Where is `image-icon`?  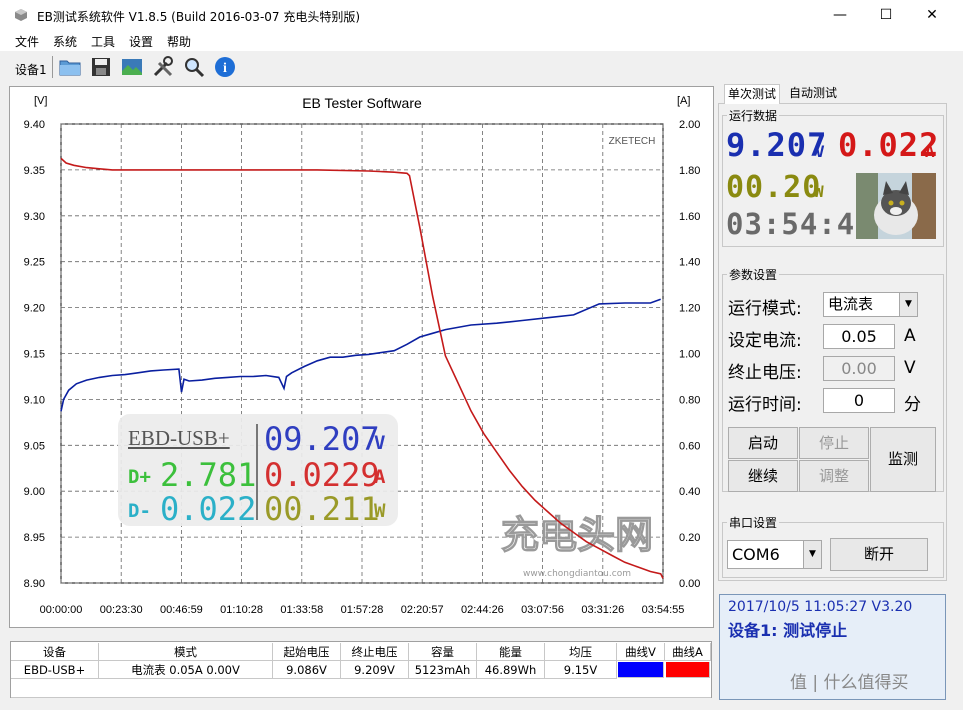 image-icon is located at coordinates (132, 67).